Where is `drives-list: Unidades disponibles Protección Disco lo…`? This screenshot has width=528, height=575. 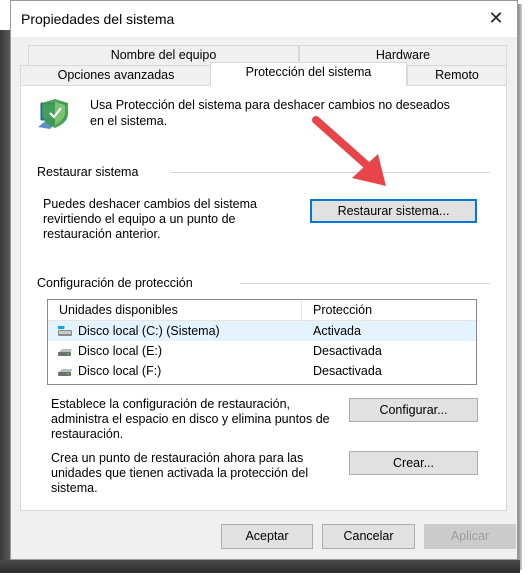 drives-list: Unidades disponibles Protección Disco lo… is located at coordinates (262, 342).